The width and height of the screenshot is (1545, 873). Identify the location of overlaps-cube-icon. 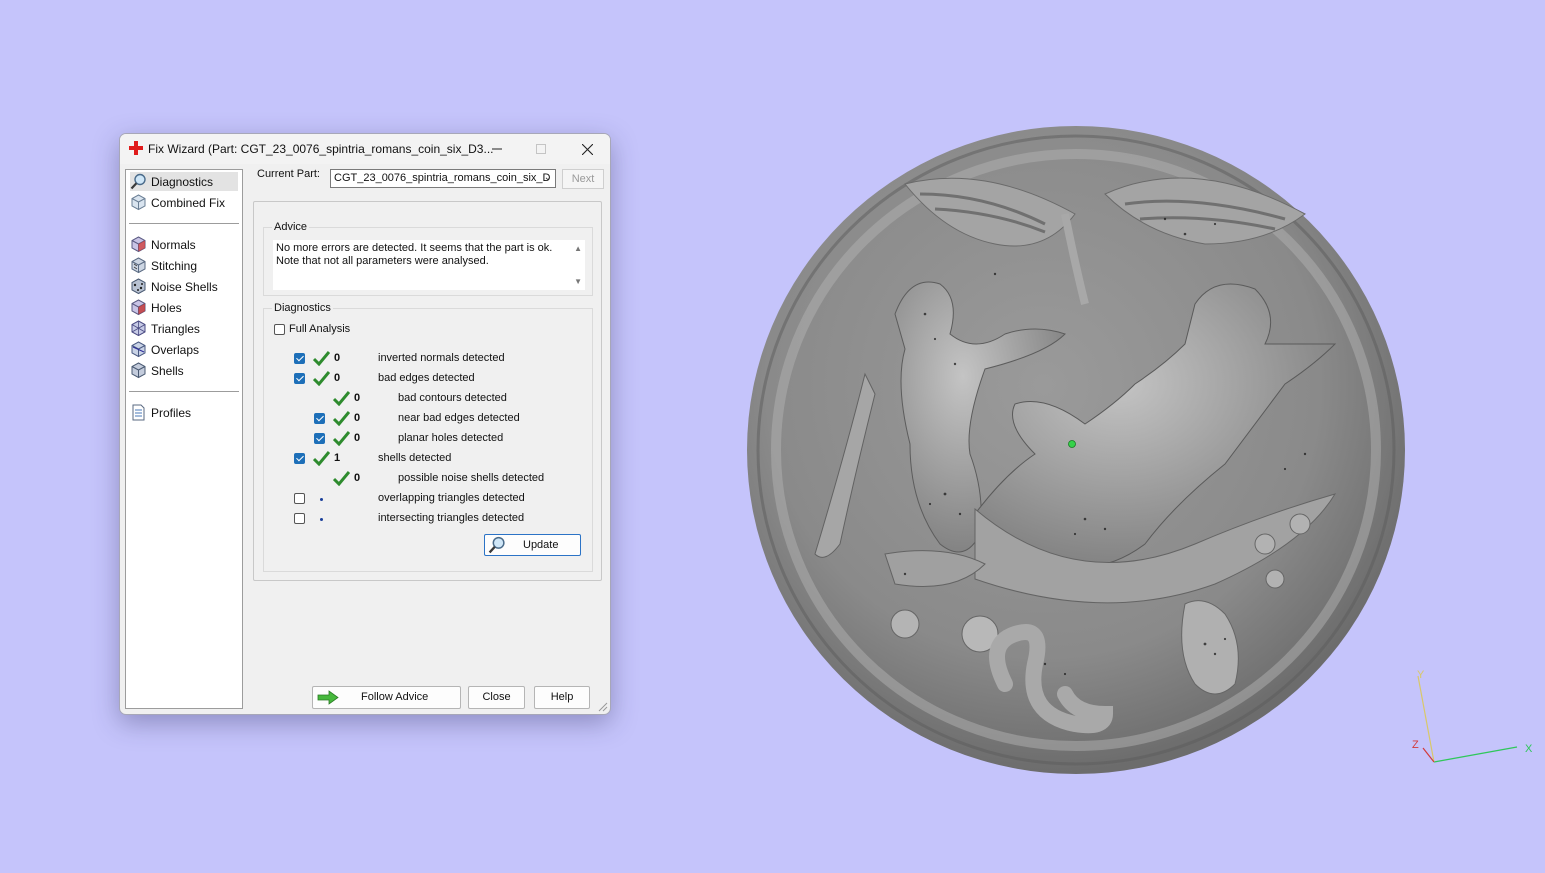
(138, 349).